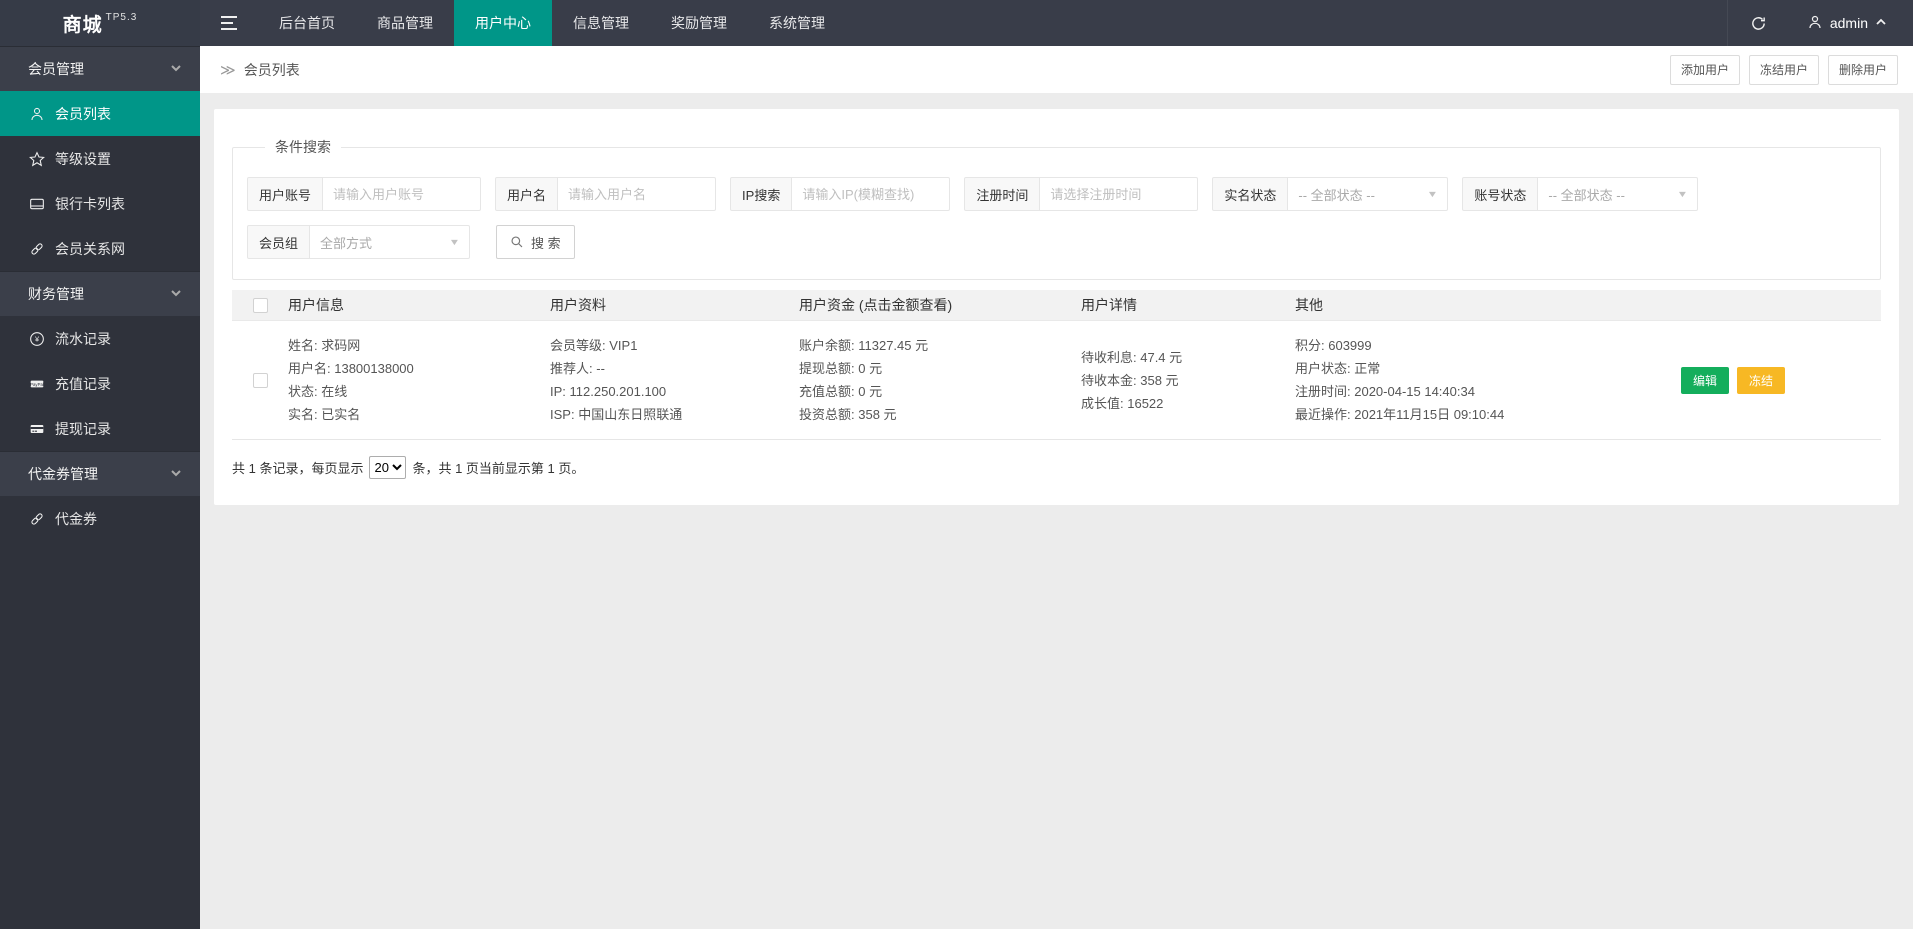 This screenshot has height=929, width=1913. Describe the element at coordinates (580, 345) in the screenshot. I see `field-label: 会员等级:` at that location.